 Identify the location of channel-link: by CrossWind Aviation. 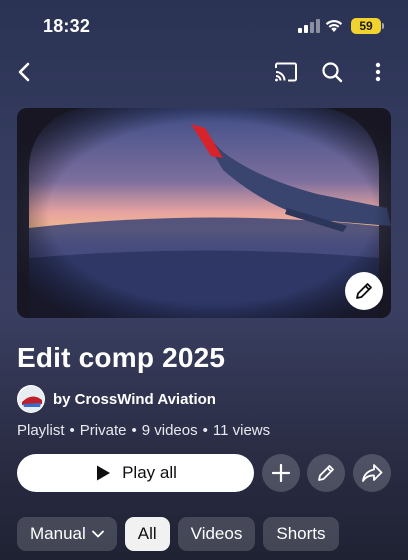
(116, 399).